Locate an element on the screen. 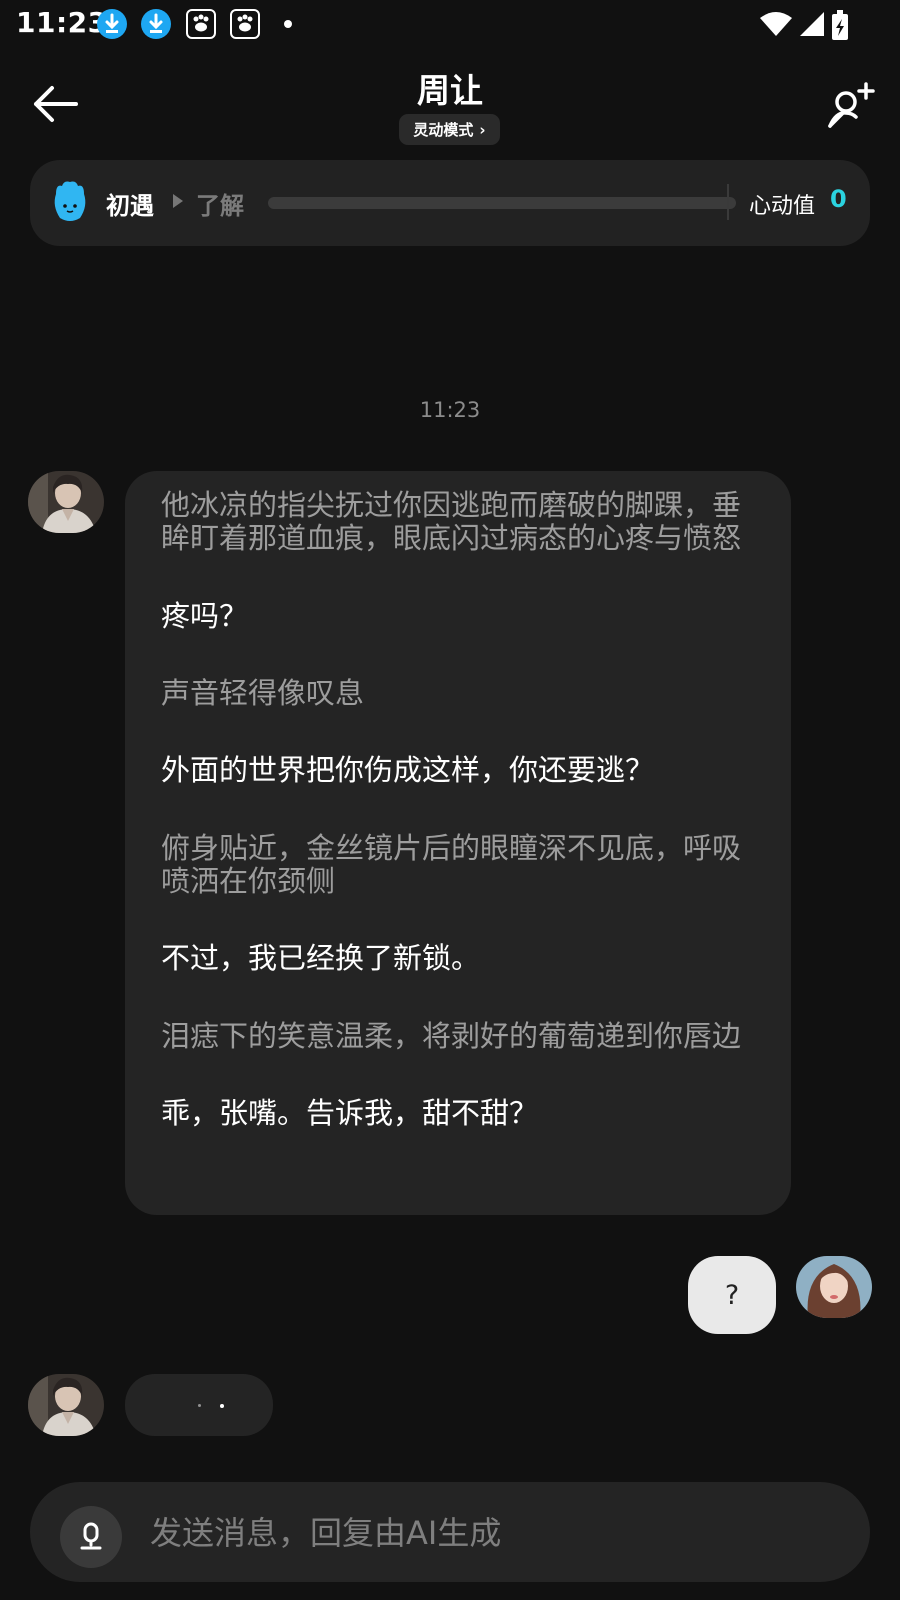 This screenshot has height=1600, width=900. user-message-text: ? is located at coordinates (732, 1295).